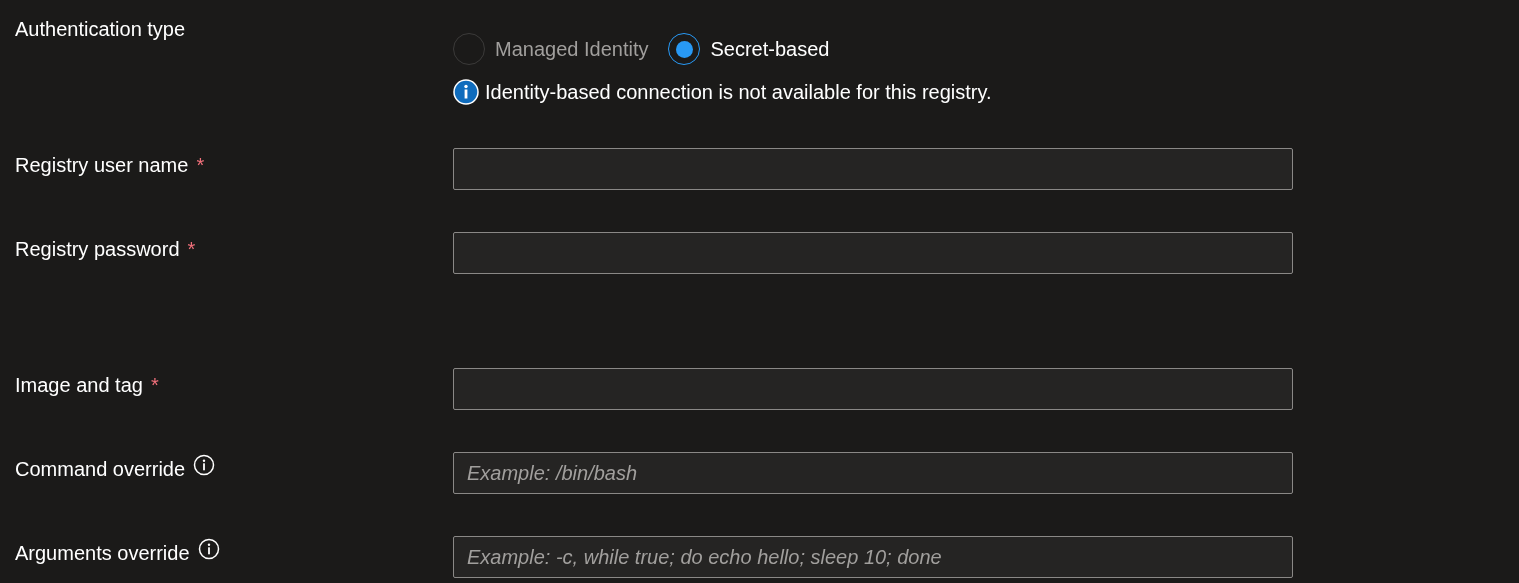 The height and width of the screenshot is (583, 1519). What do you see at coordinates (749, 49) in the screenshot?
I see `radio-option: Secret-based` at bounding box center [749, 49].